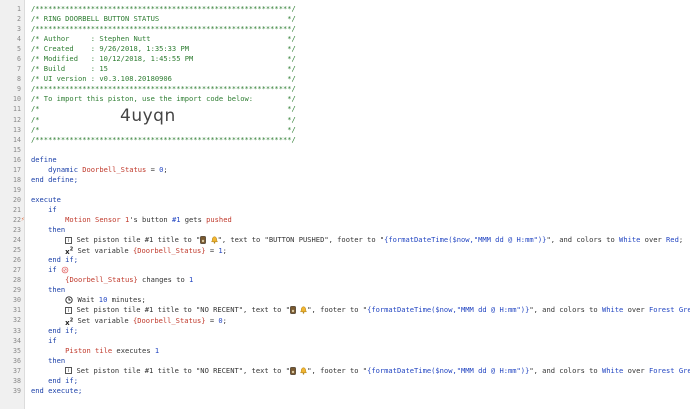 This screenshot has height=409, width=690. I want to click on line-number: 36, so click(17, 360).